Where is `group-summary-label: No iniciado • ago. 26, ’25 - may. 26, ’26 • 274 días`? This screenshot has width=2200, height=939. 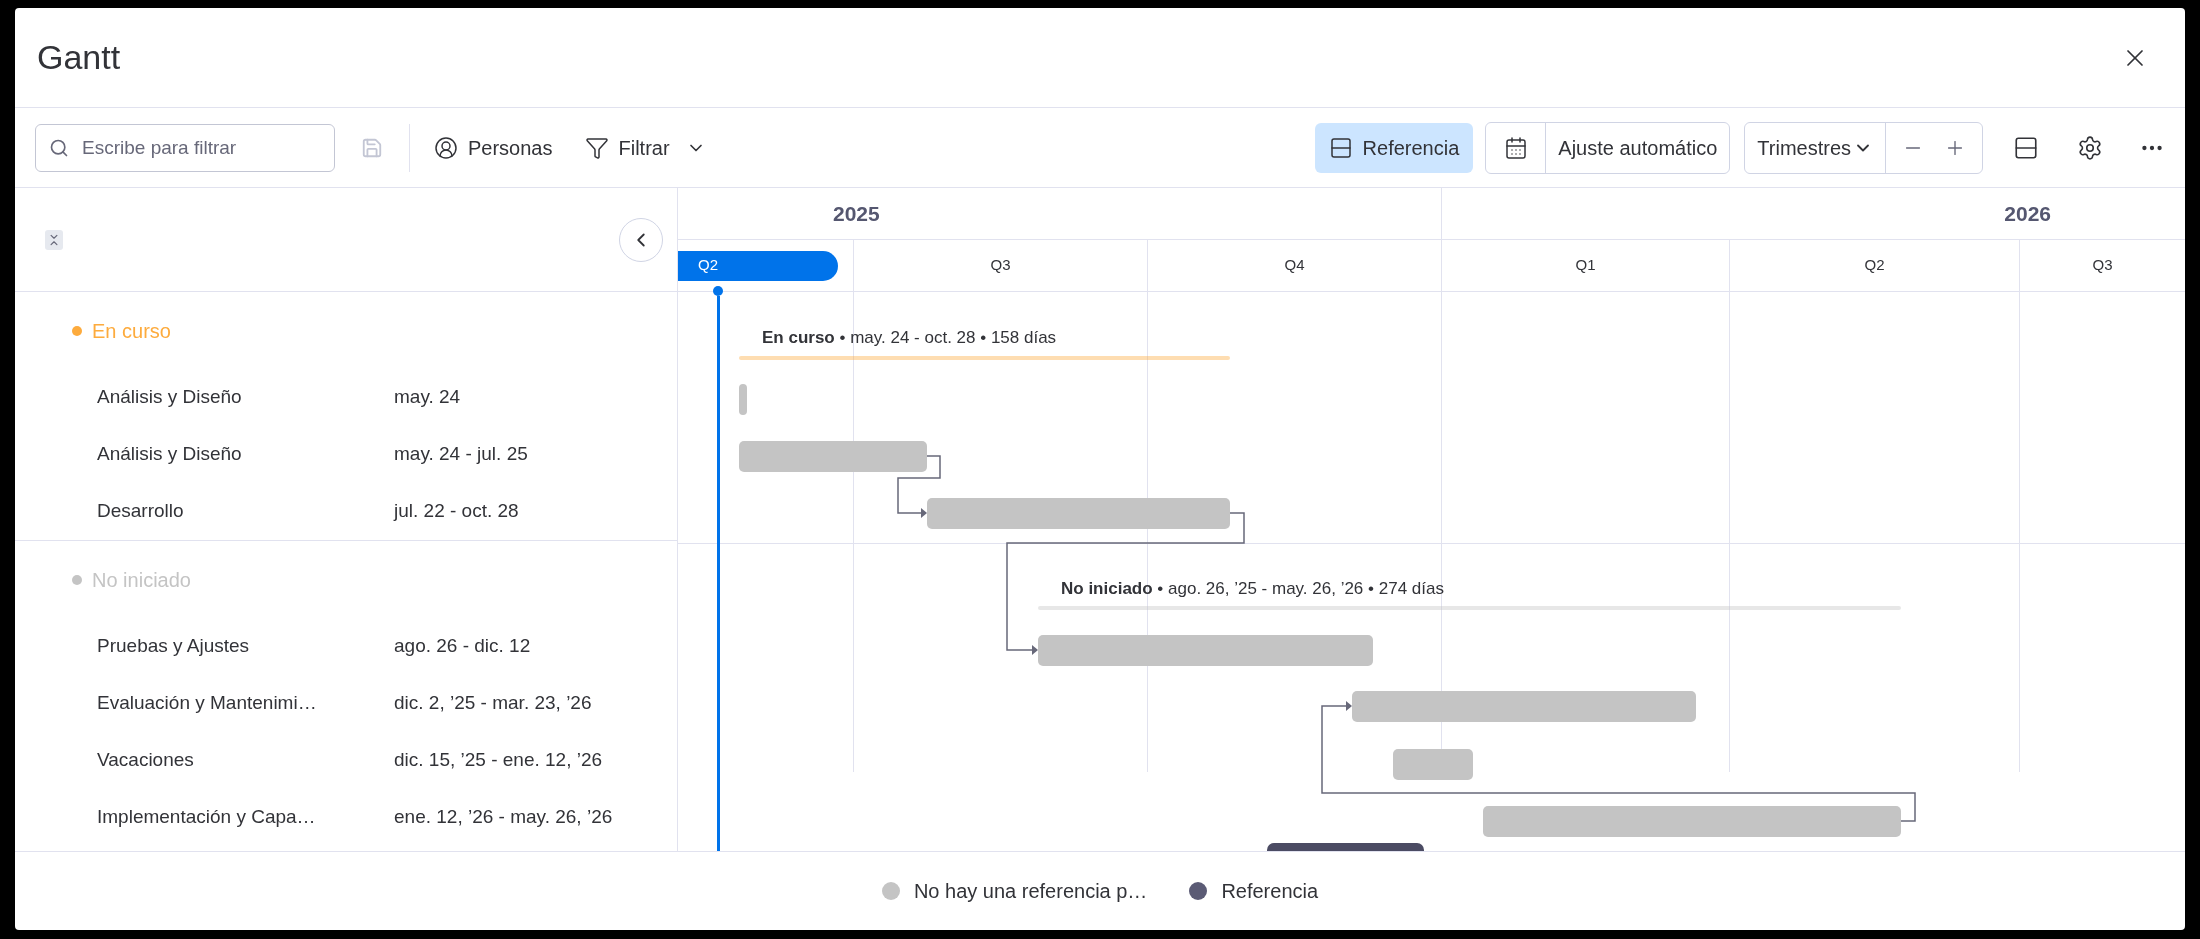 group-summary-label: No iniciado • ago. 26, ’25 - may. 26, ’26 • 274 días is located at coordinates (1252, 588).